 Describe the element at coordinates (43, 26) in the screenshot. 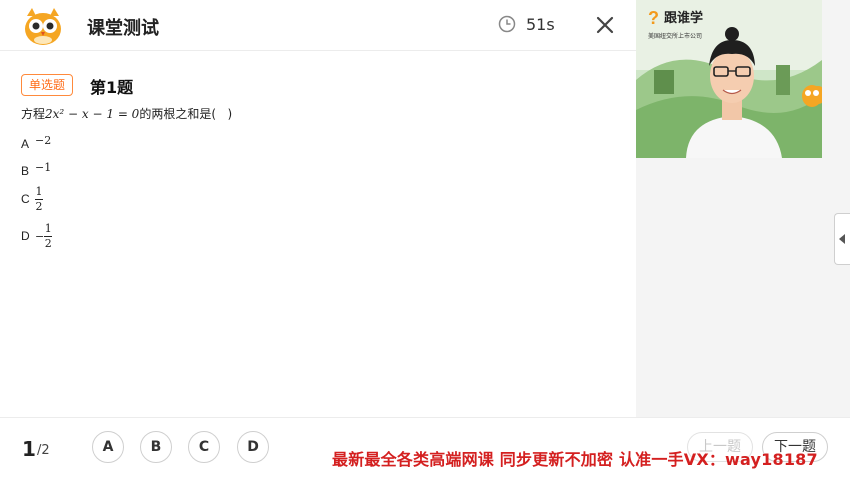

I see `owl-mascot-logo` at that location.